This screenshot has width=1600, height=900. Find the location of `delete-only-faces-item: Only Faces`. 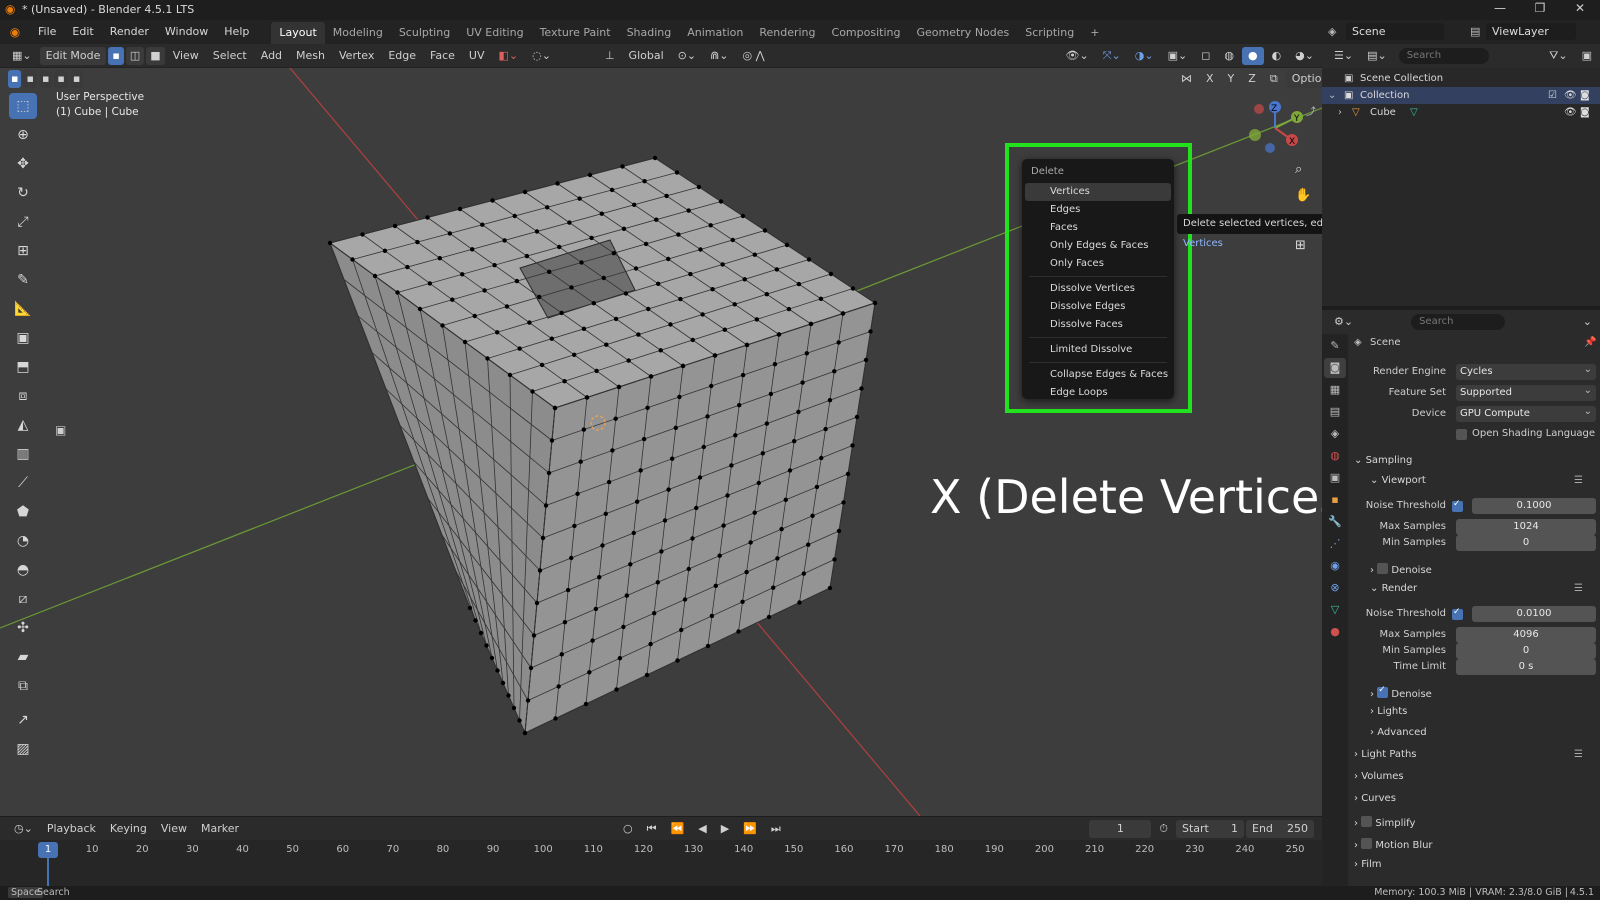

delete-only-faces-item: Only Faces is located at coordinates (1098, 264).